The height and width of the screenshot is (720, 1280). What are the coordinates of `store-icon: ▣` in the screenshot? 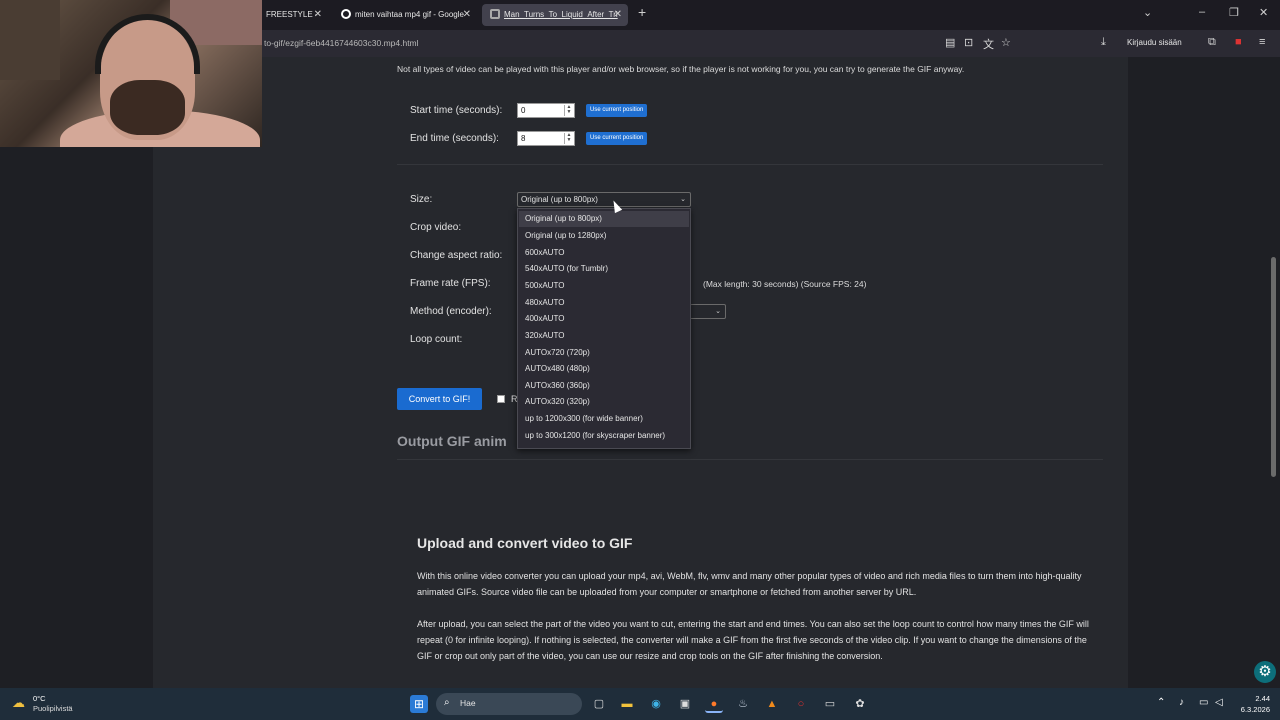 It's located at (685, 704).